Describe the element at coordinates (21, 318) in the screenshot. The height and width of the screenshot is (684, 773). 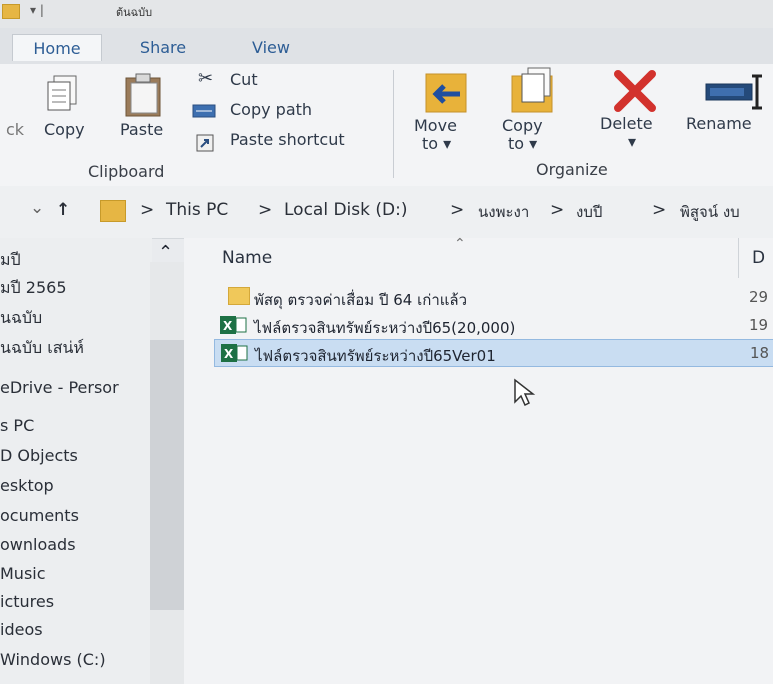
I see `sidebar-item: นฉบับ` at that location.